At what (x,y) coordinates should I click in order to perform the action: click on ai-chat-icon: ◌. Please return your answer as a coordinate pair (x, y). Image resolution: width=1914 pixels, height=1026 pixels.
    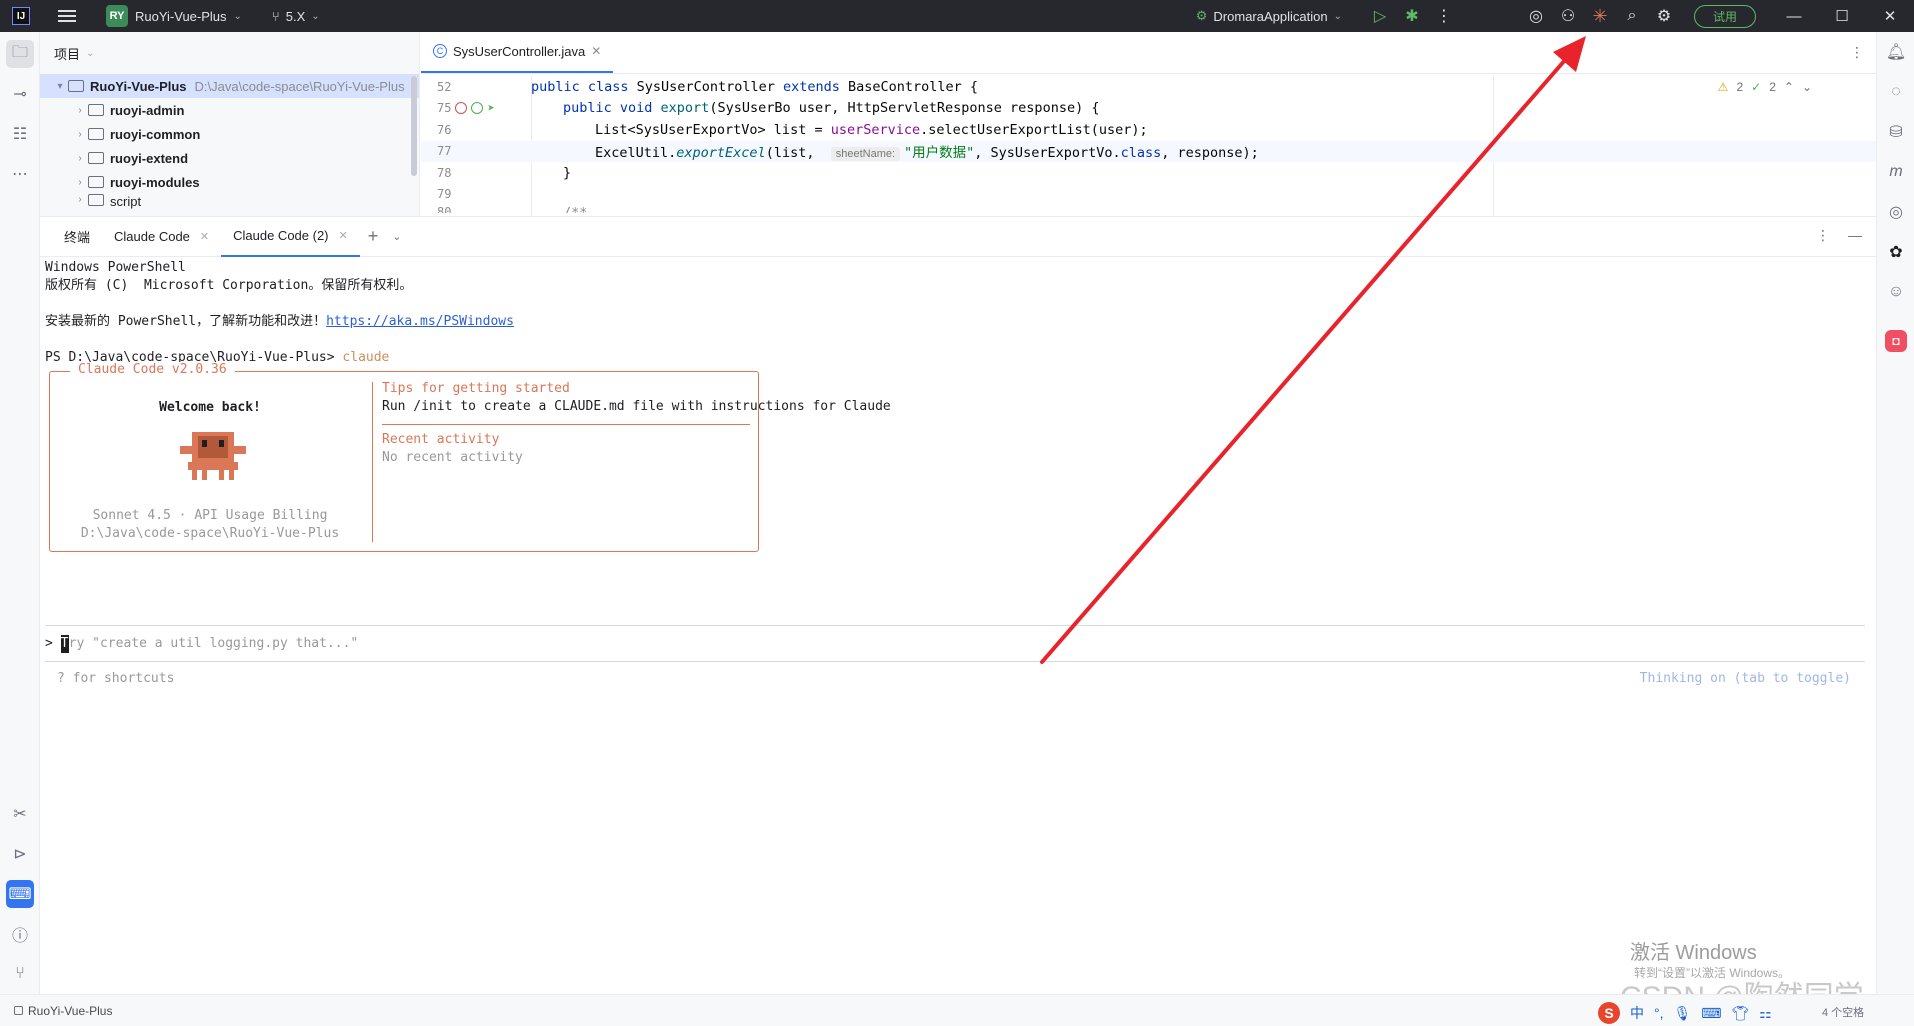
    Looking at the image, I should click on (1896, 92).